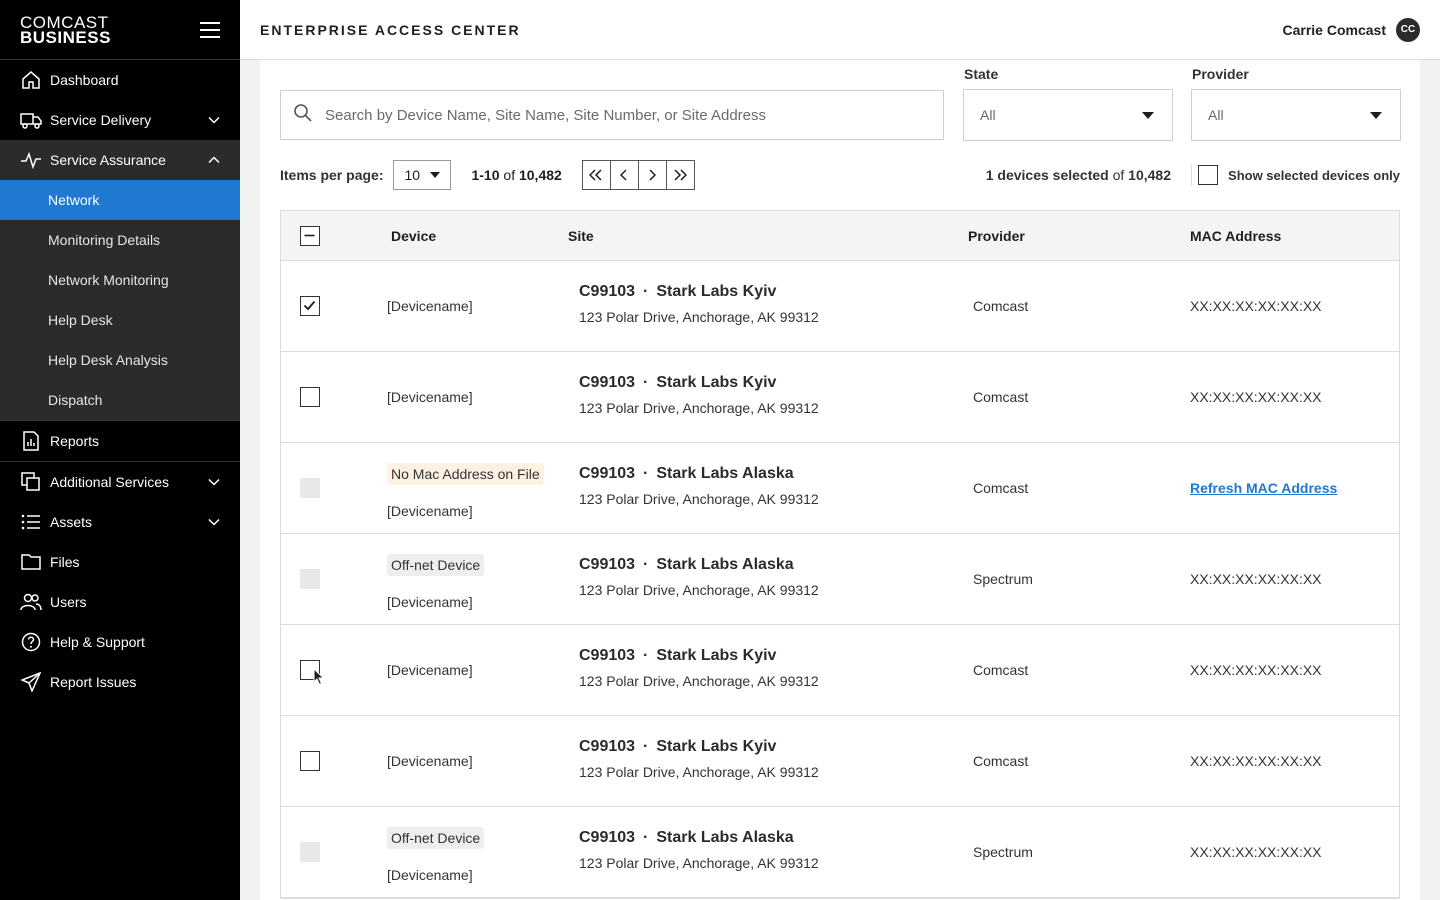 This screenshot has width=1440, height=900. I want to click on sidebar-subitem-network-monitoring: Network Monitoring, so click(120, 280).